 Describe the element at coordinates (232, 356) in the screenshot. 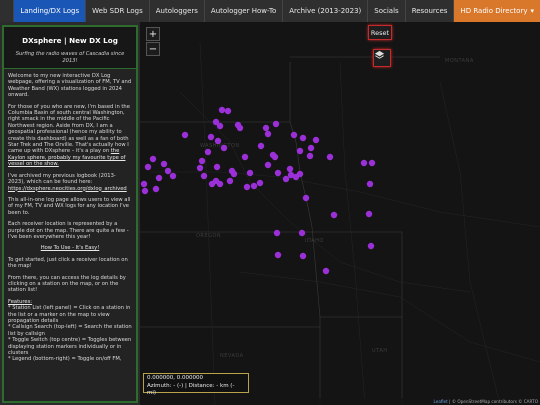

I see `map-label-nevada: NEVADA` at that location.